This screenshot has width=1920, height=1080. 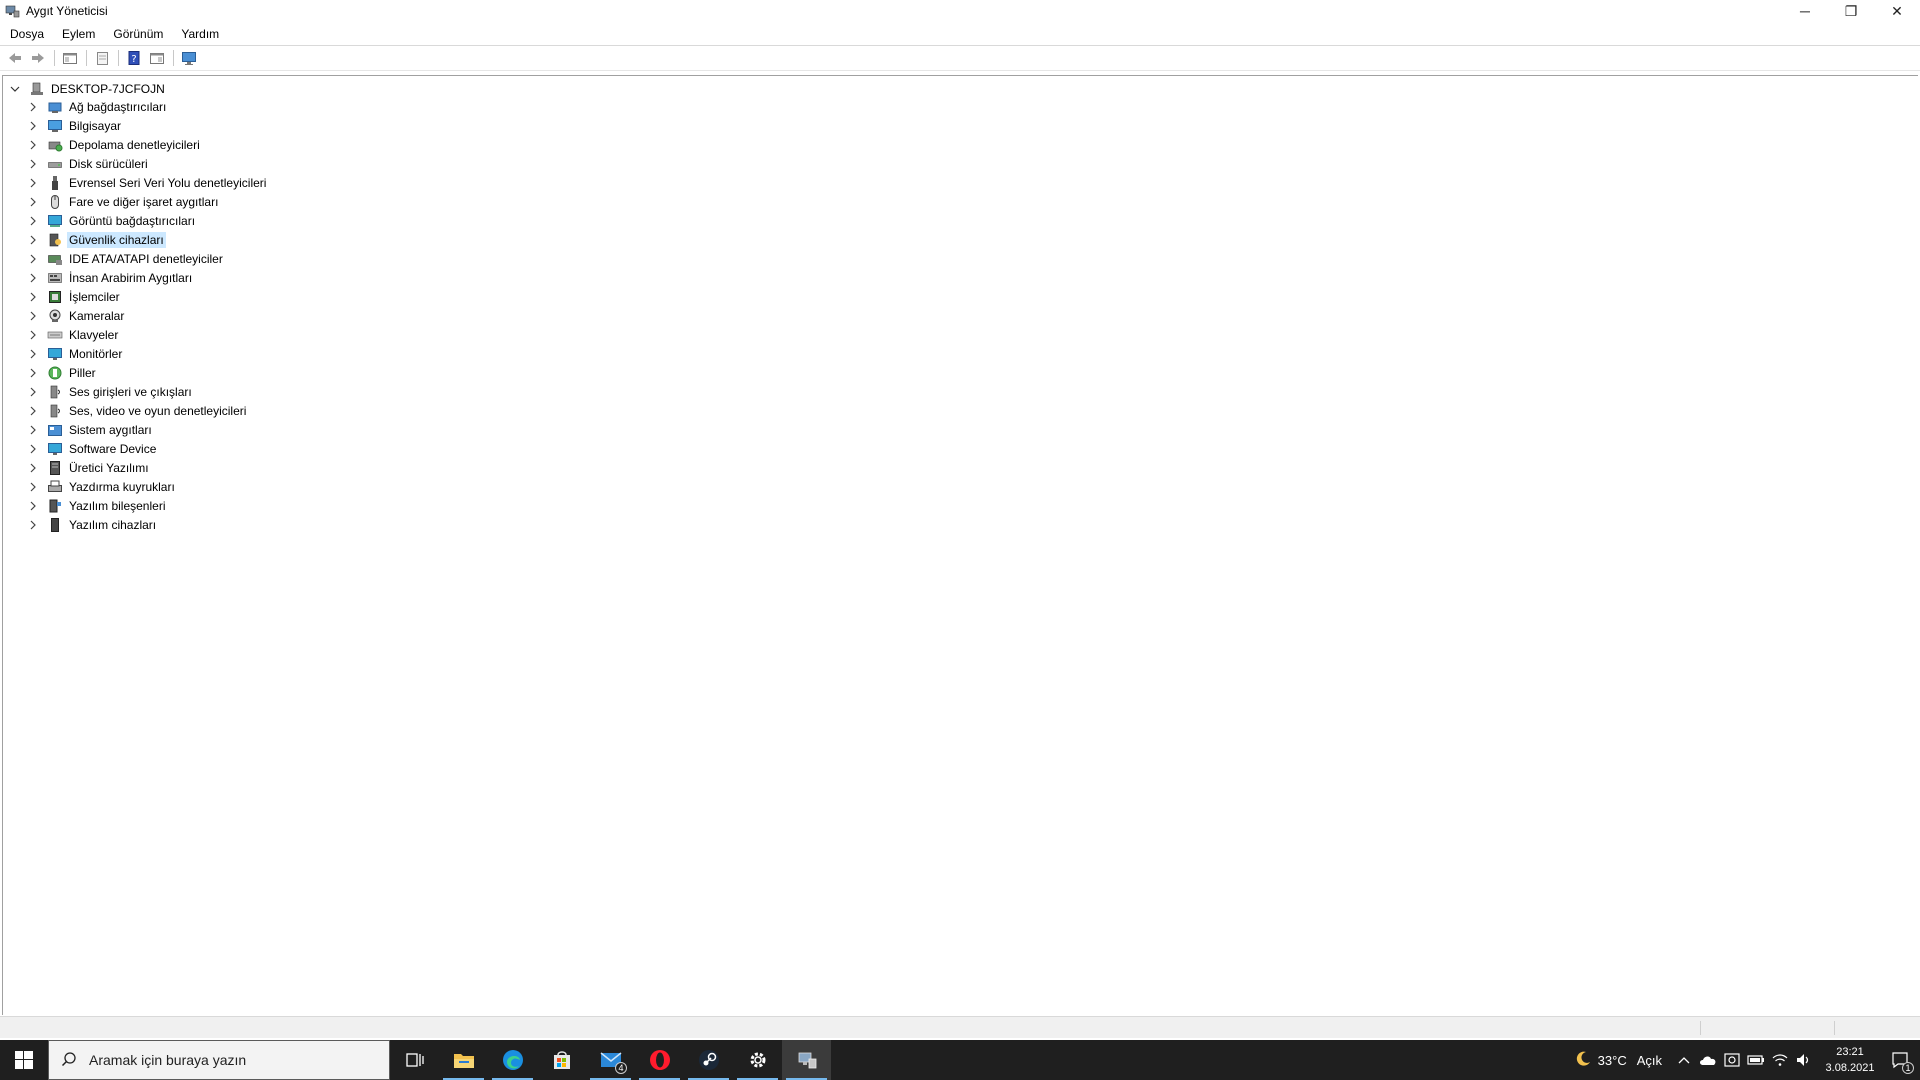 What do you see at coordinates (157, 58) in the screenshot?
I see `action-pane-icon` at bounding box center [157, 58].